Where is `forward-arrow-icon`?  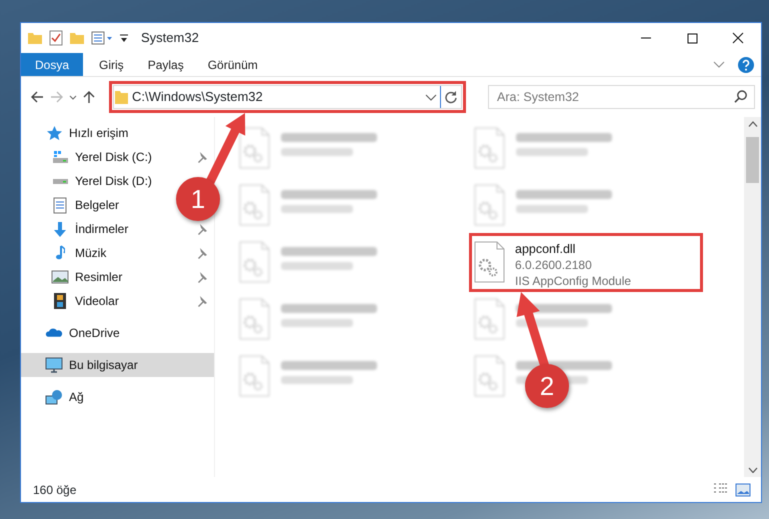 forward-arrow-icon is located at coordinates (56, 97).